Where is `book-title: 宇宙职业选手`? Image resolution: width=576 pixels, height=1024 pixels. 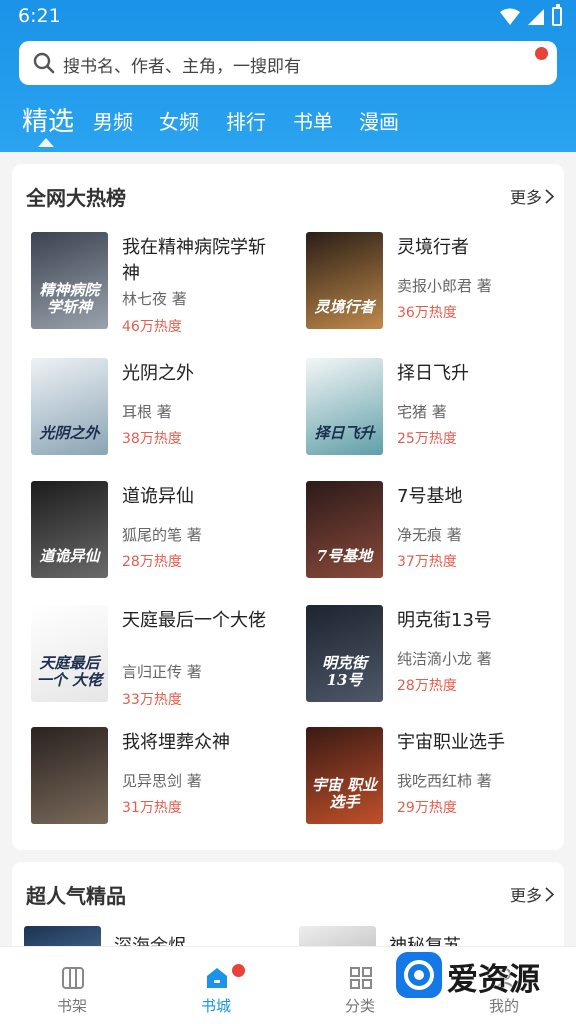
book-title: 宇宙职业选手 is located at coordinates (477, 743).